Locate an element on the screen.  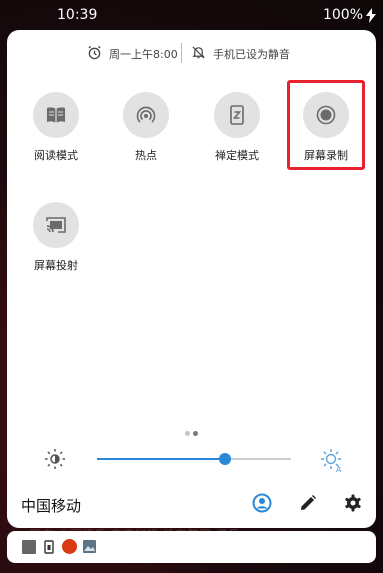
tile-zen-mode: 禅定模式 is located at coordinates (237, 132).